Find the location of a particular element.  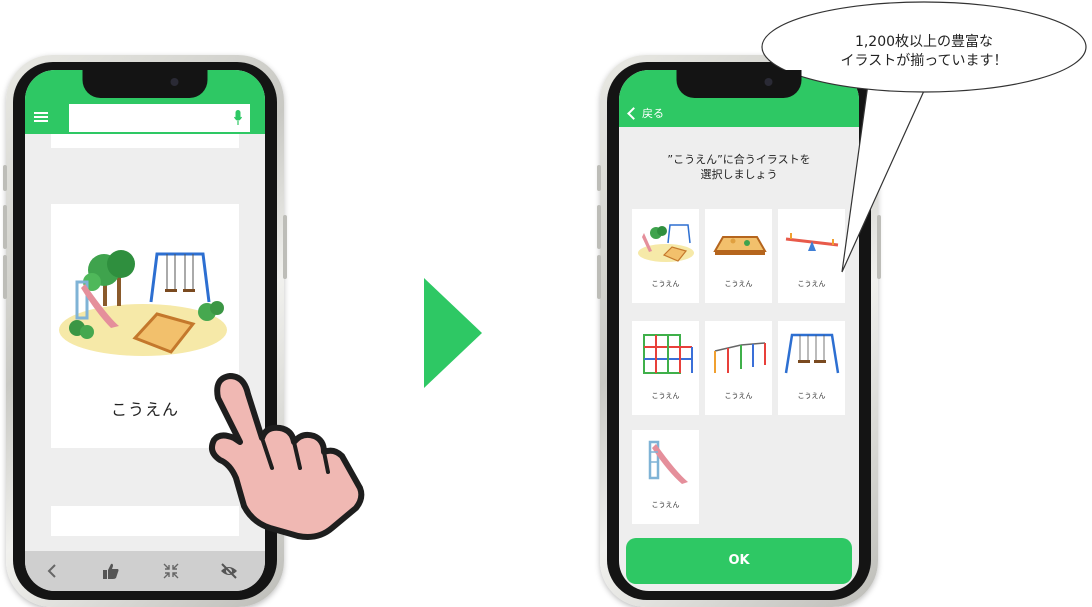

card-previous is located at coordinates (145, 141).